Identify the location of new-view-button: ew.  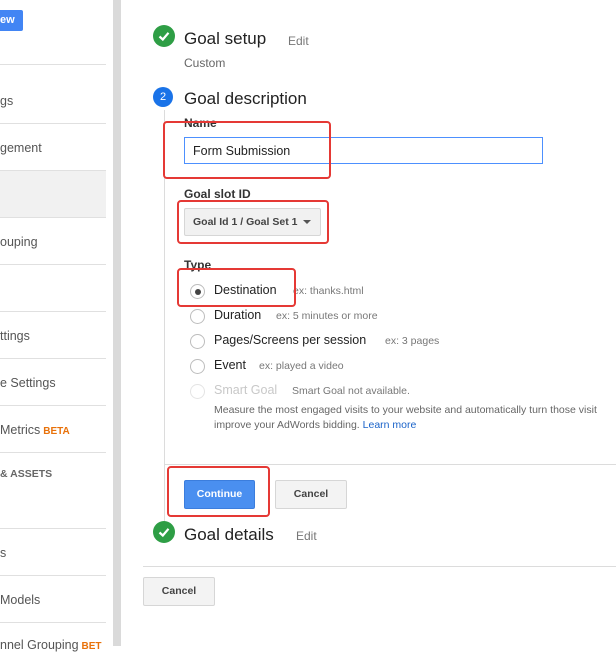
(11, 20).